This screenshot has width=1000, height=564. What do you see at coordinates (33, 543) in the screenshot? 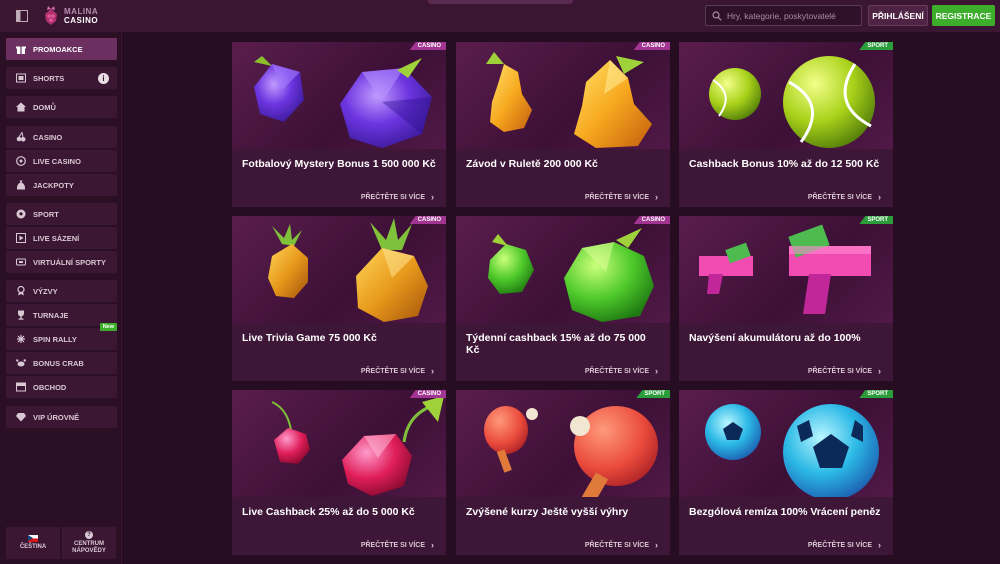
I see `language-button: ČEŠTINA` at bounding box center [33, 543].